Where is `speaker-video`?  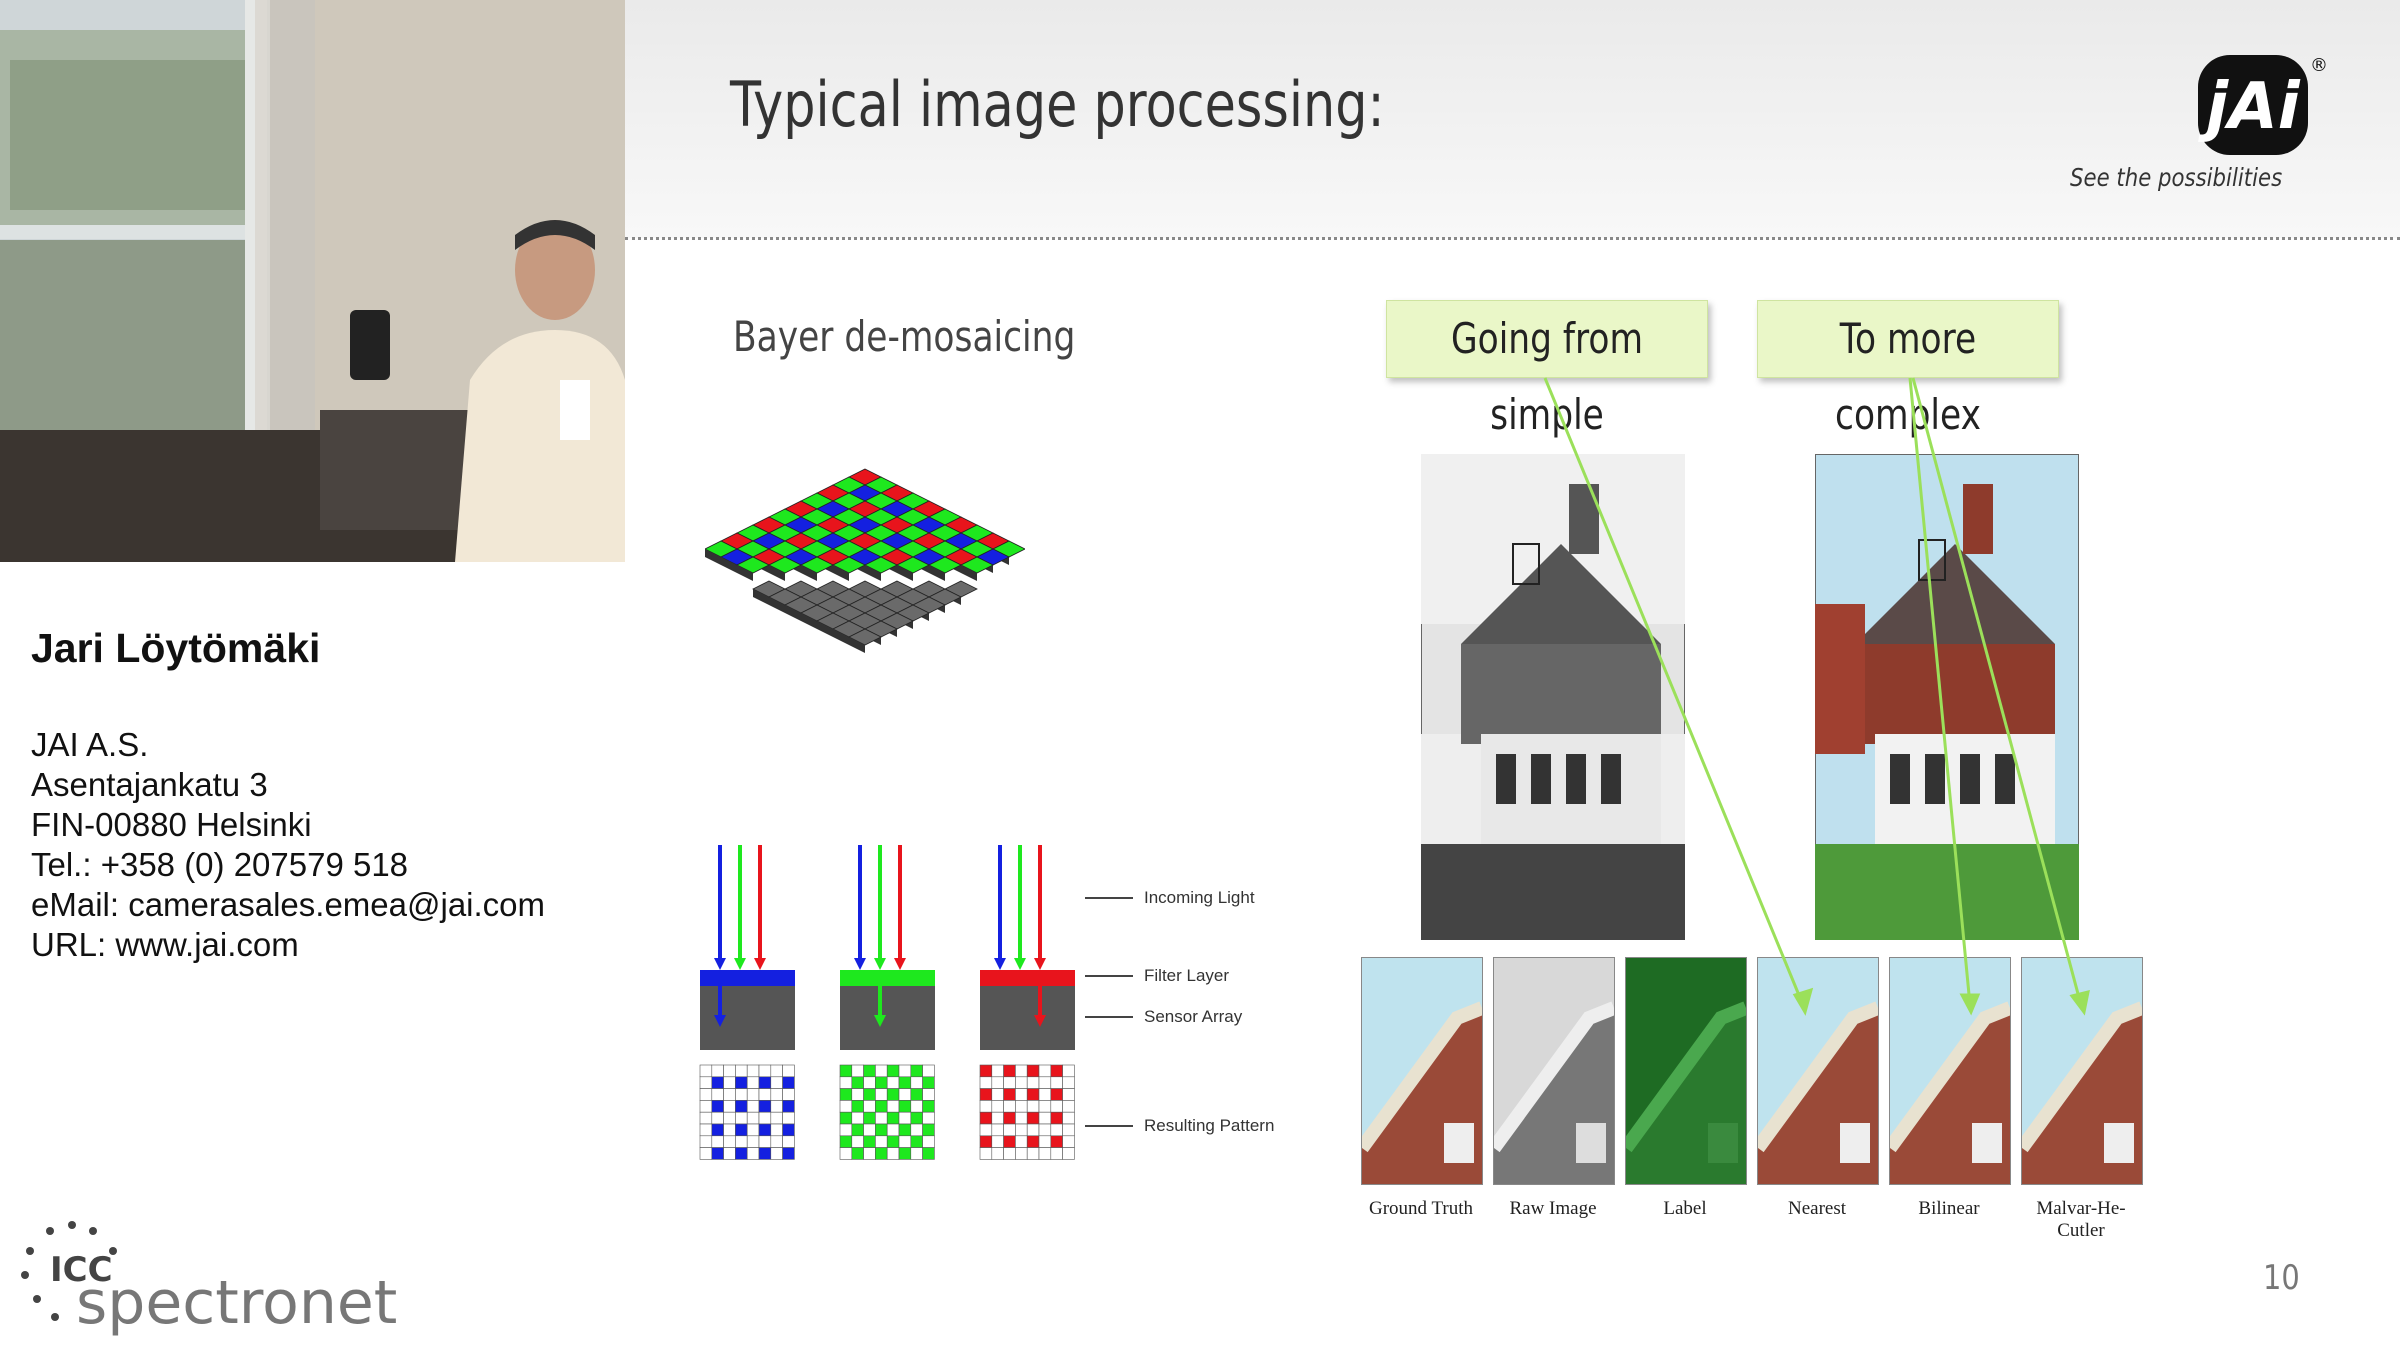
speaker-video is located at coordinates (312, 281).